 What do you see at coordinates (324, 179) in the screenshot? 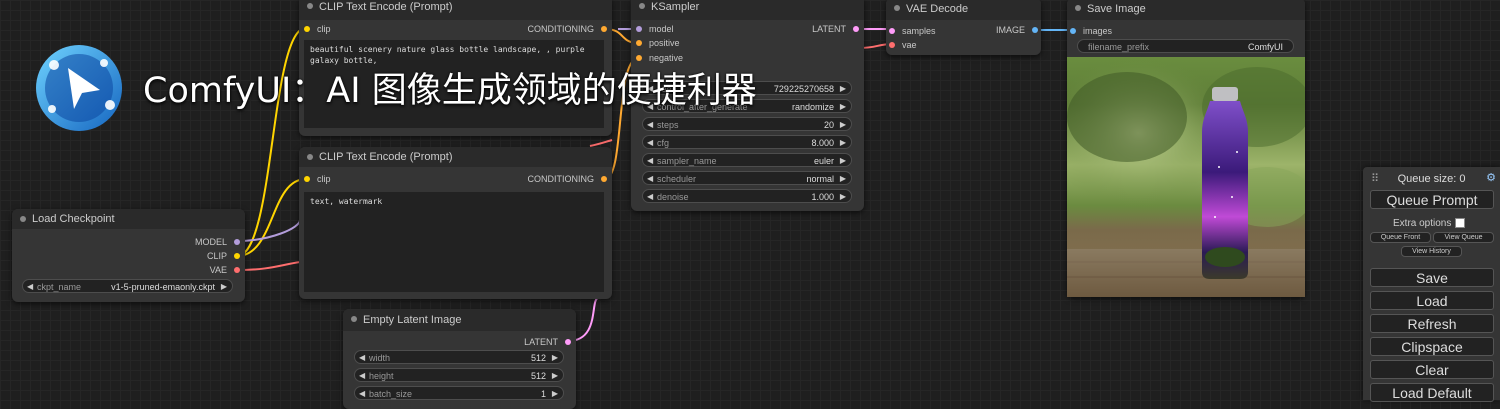
I see `slot-label: clip` at bounding box center [324, 179].